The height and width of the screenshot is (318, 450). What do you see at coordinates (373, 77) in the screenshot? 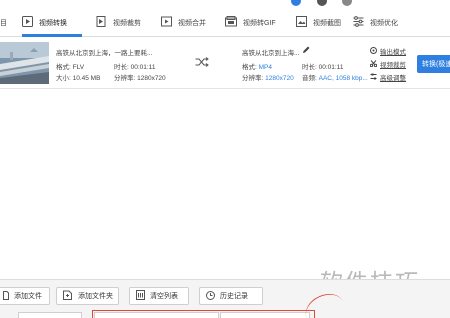
I see `adjust-icon` at bounding box center [373, 77].